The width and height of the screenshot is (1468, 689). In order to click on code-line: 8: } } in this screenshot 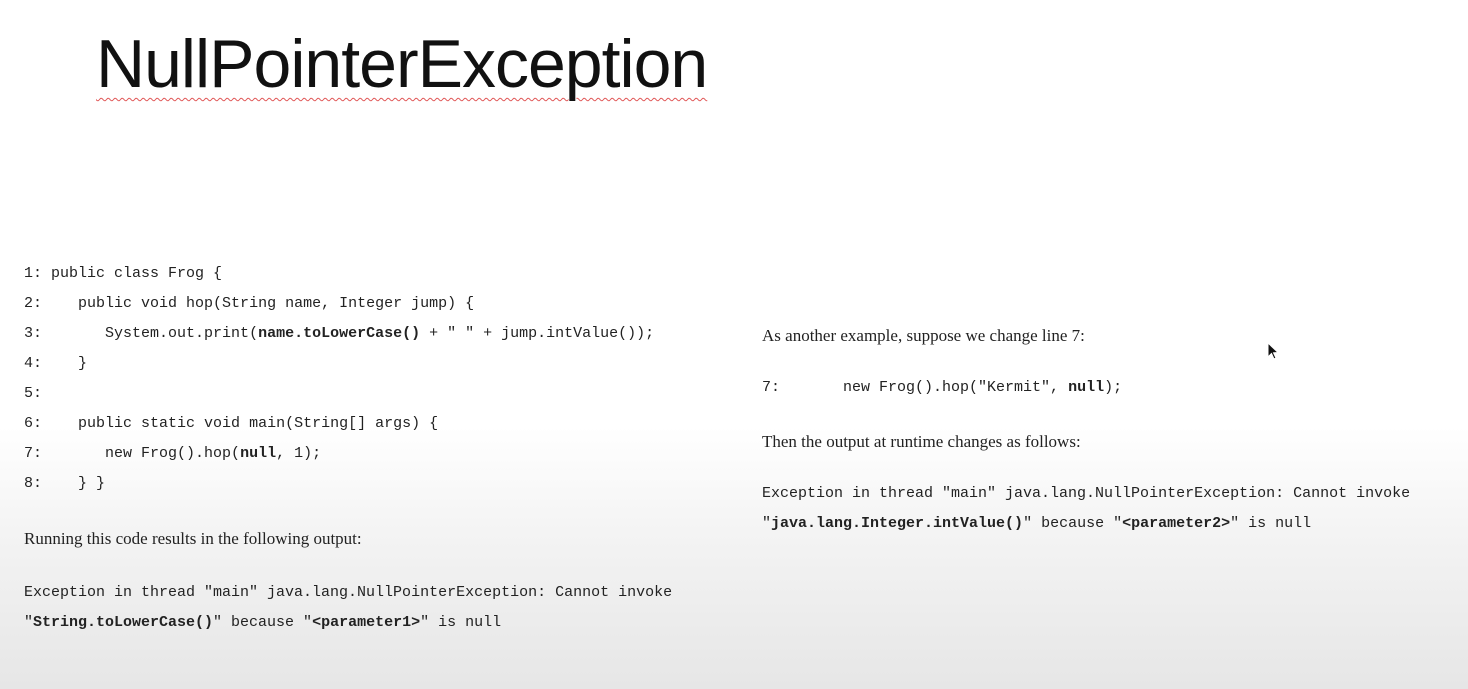, I will do `click(64, 484)`.